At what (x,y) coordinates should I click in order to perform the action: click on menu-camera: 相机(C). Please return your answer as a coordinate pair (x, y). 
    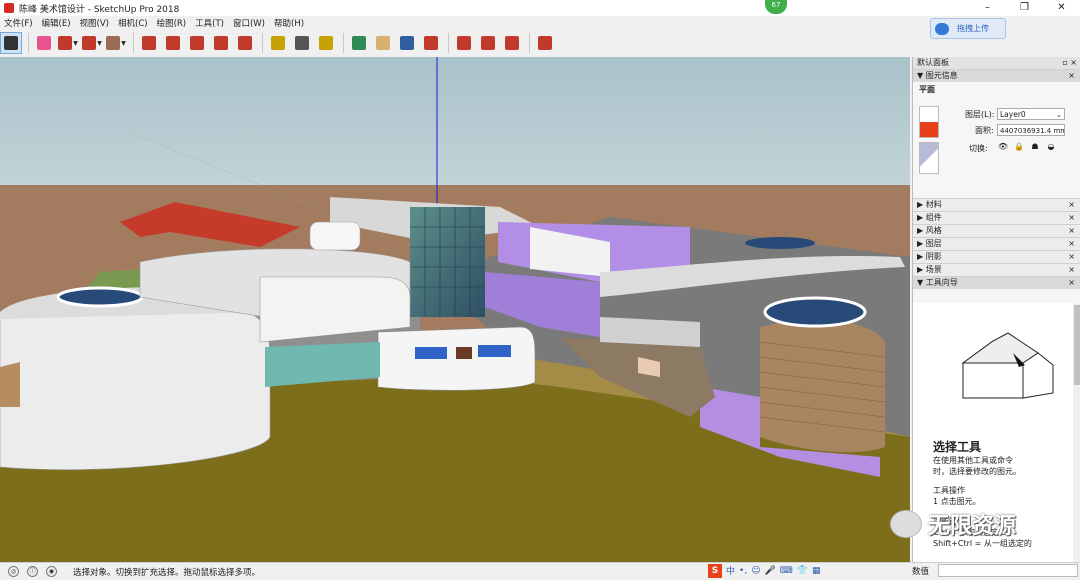
    Looking at the image, I should click on (133, 23).